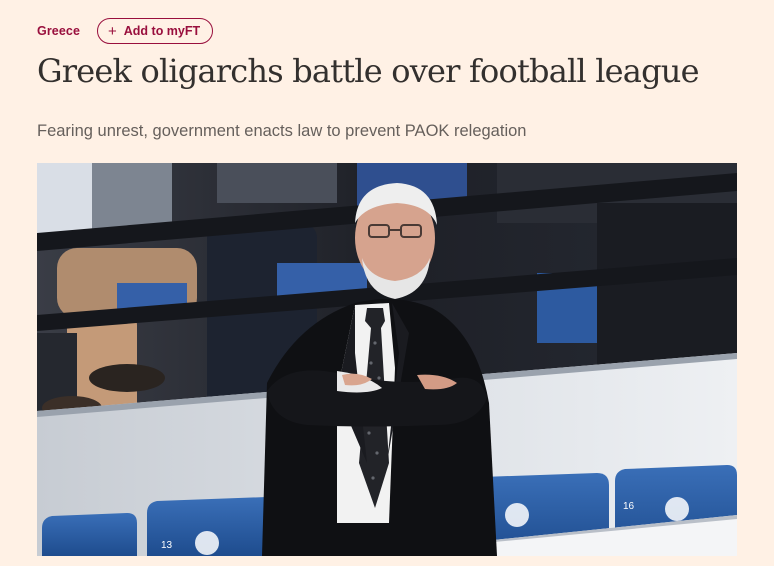 The height and width of the screenshot is (566, 774). I want to click on add-to-myft-button: + Add to myFT, so click(155, 31).